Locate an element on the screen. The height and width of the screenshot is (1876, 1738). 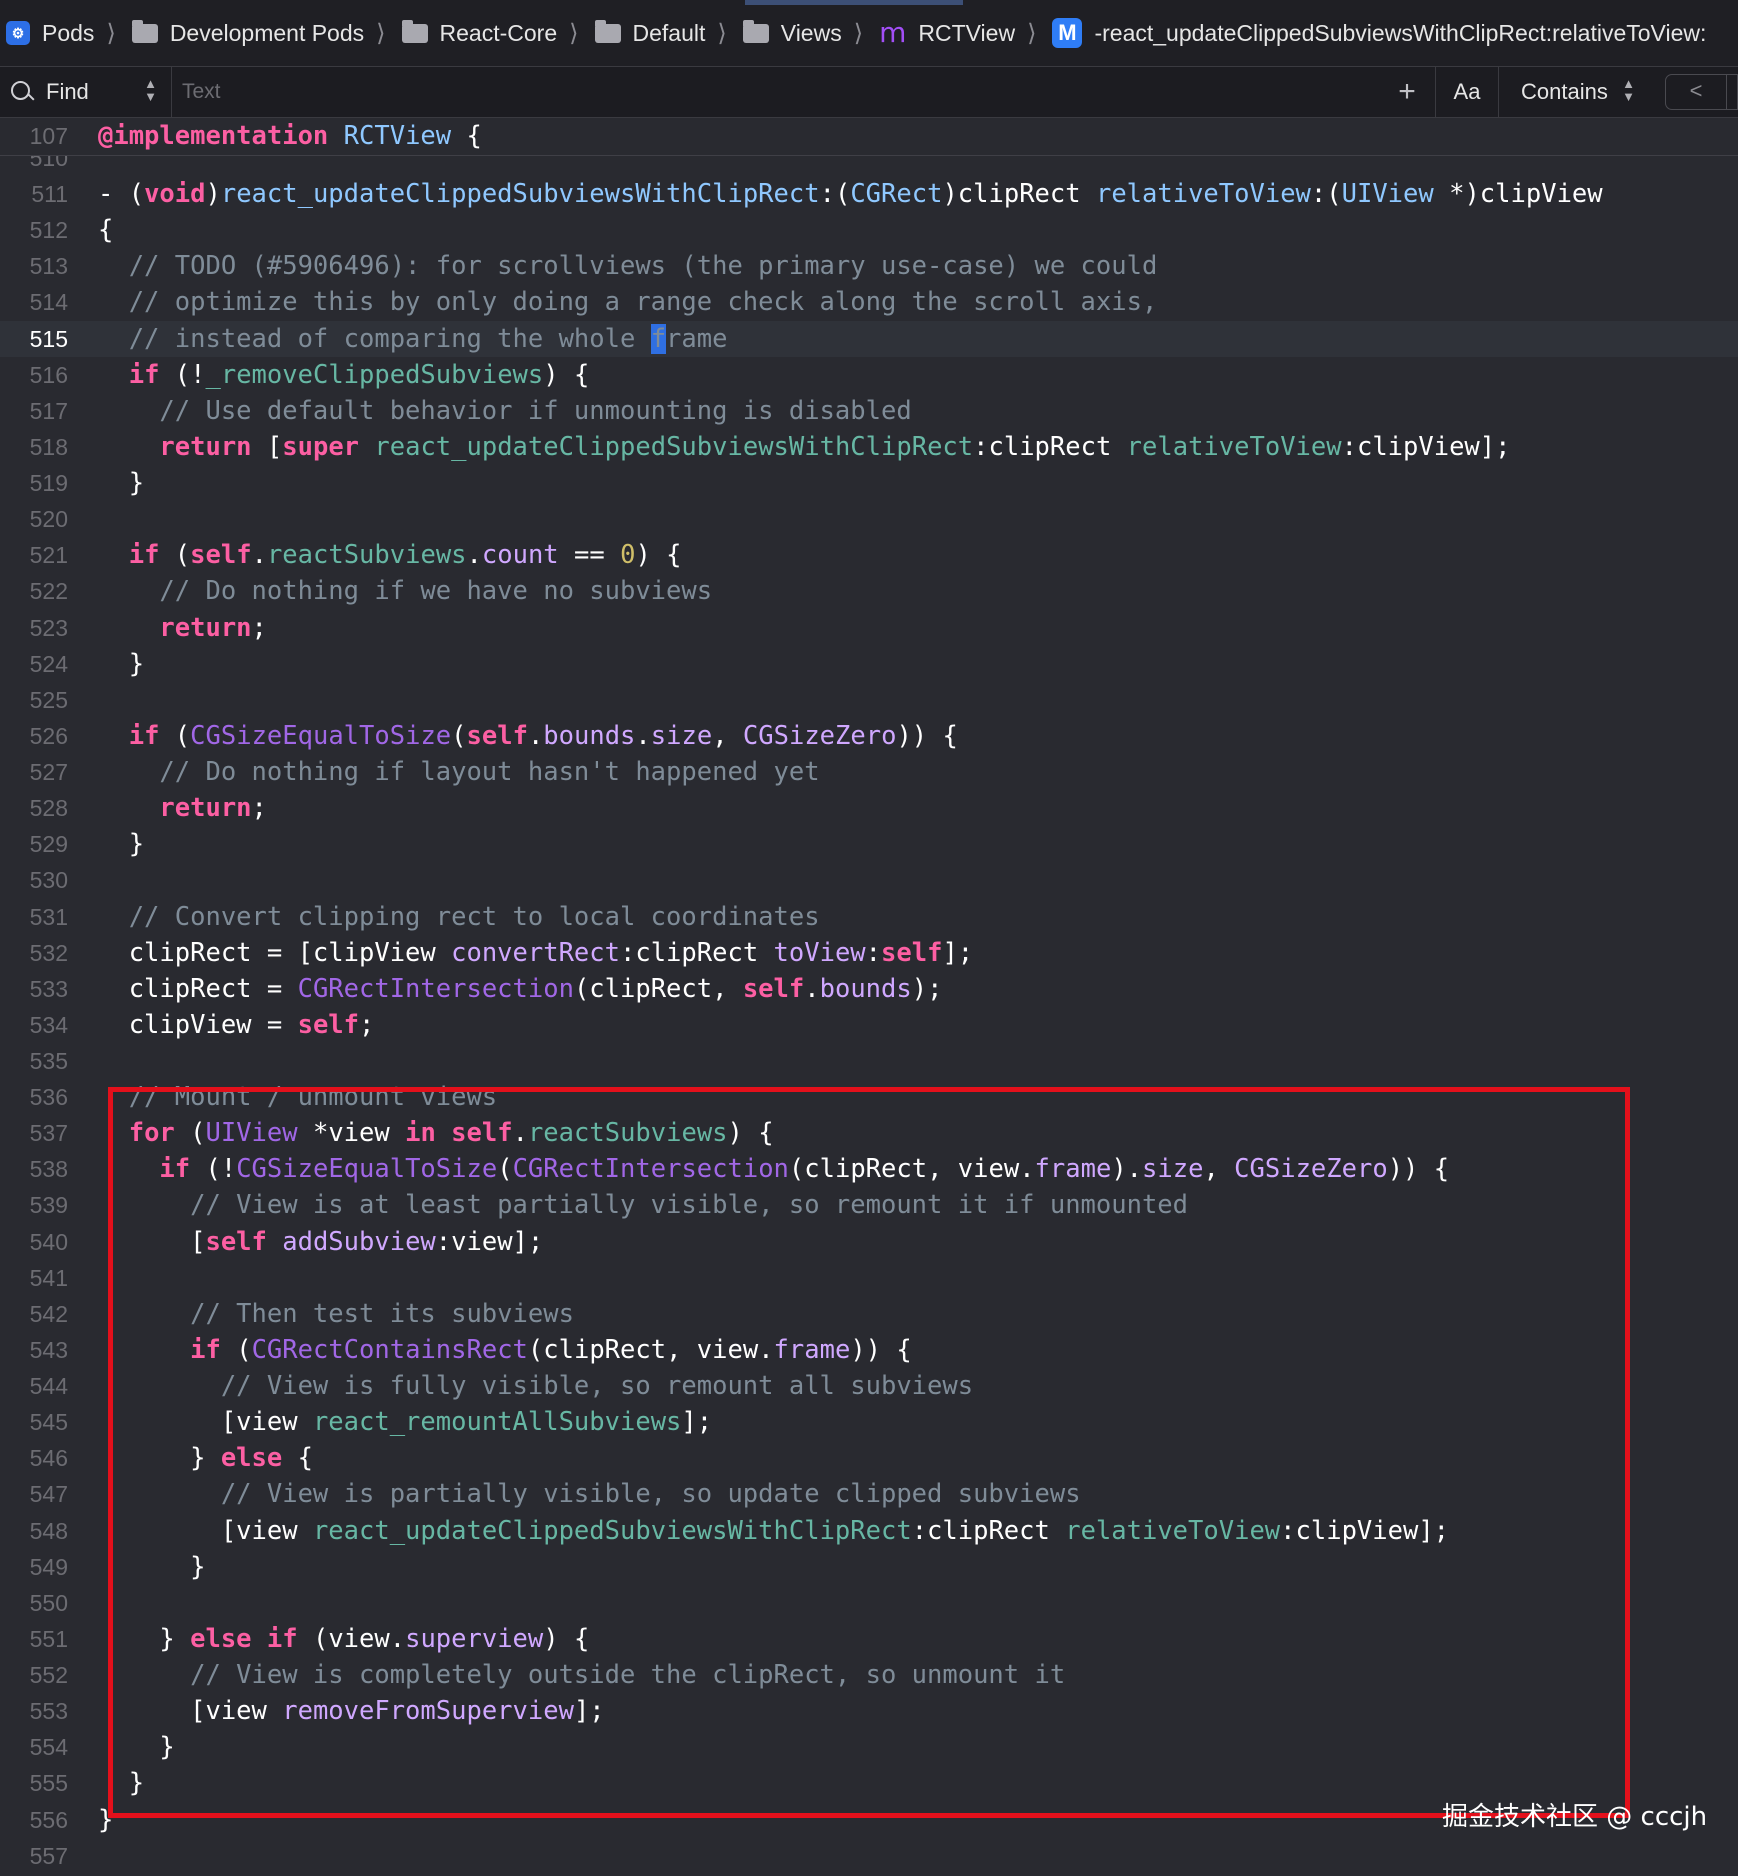
find-mode-label: Find is located at coordinates (67, 91).